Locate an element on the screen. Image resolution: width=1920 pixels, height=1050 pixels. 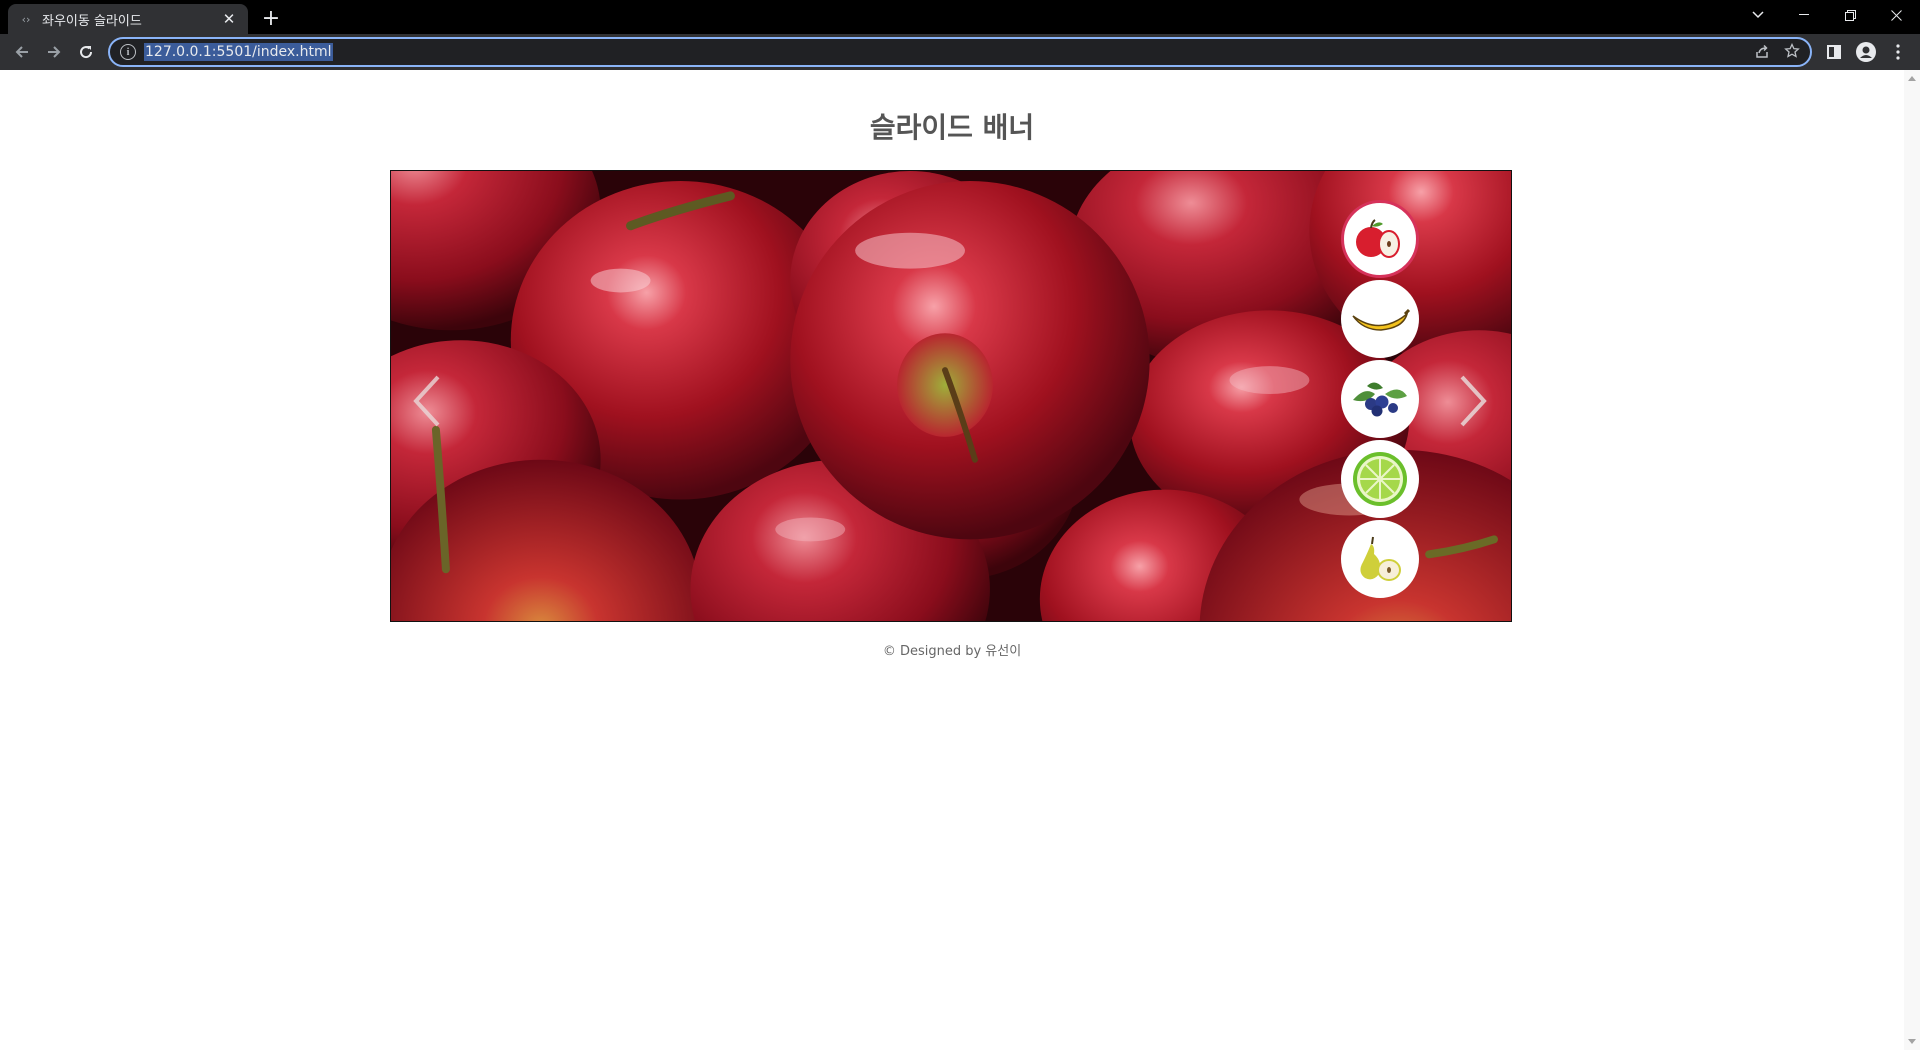
close-window-icon is located at coordinates (1896, 15).